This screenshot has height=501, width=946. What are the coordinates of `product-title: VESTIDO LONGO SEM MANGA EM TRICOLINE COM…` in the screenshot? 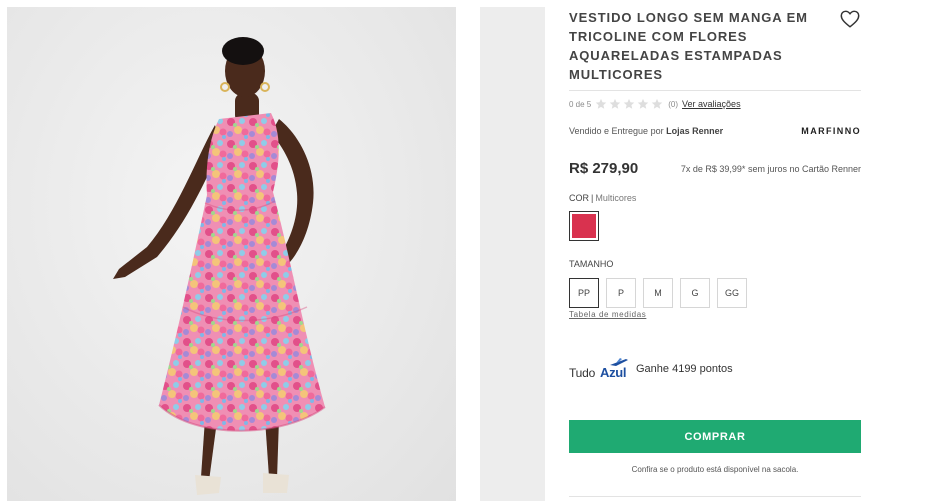 It's located at (688, 46).